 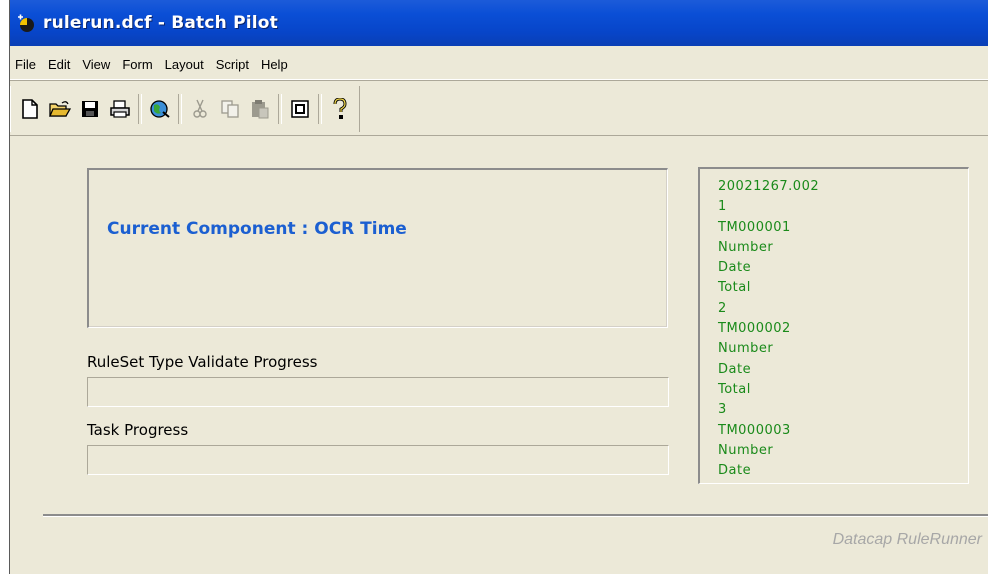 I want to click on current-component-label: Current Component : OCR Time, so click(x=257, y=229).